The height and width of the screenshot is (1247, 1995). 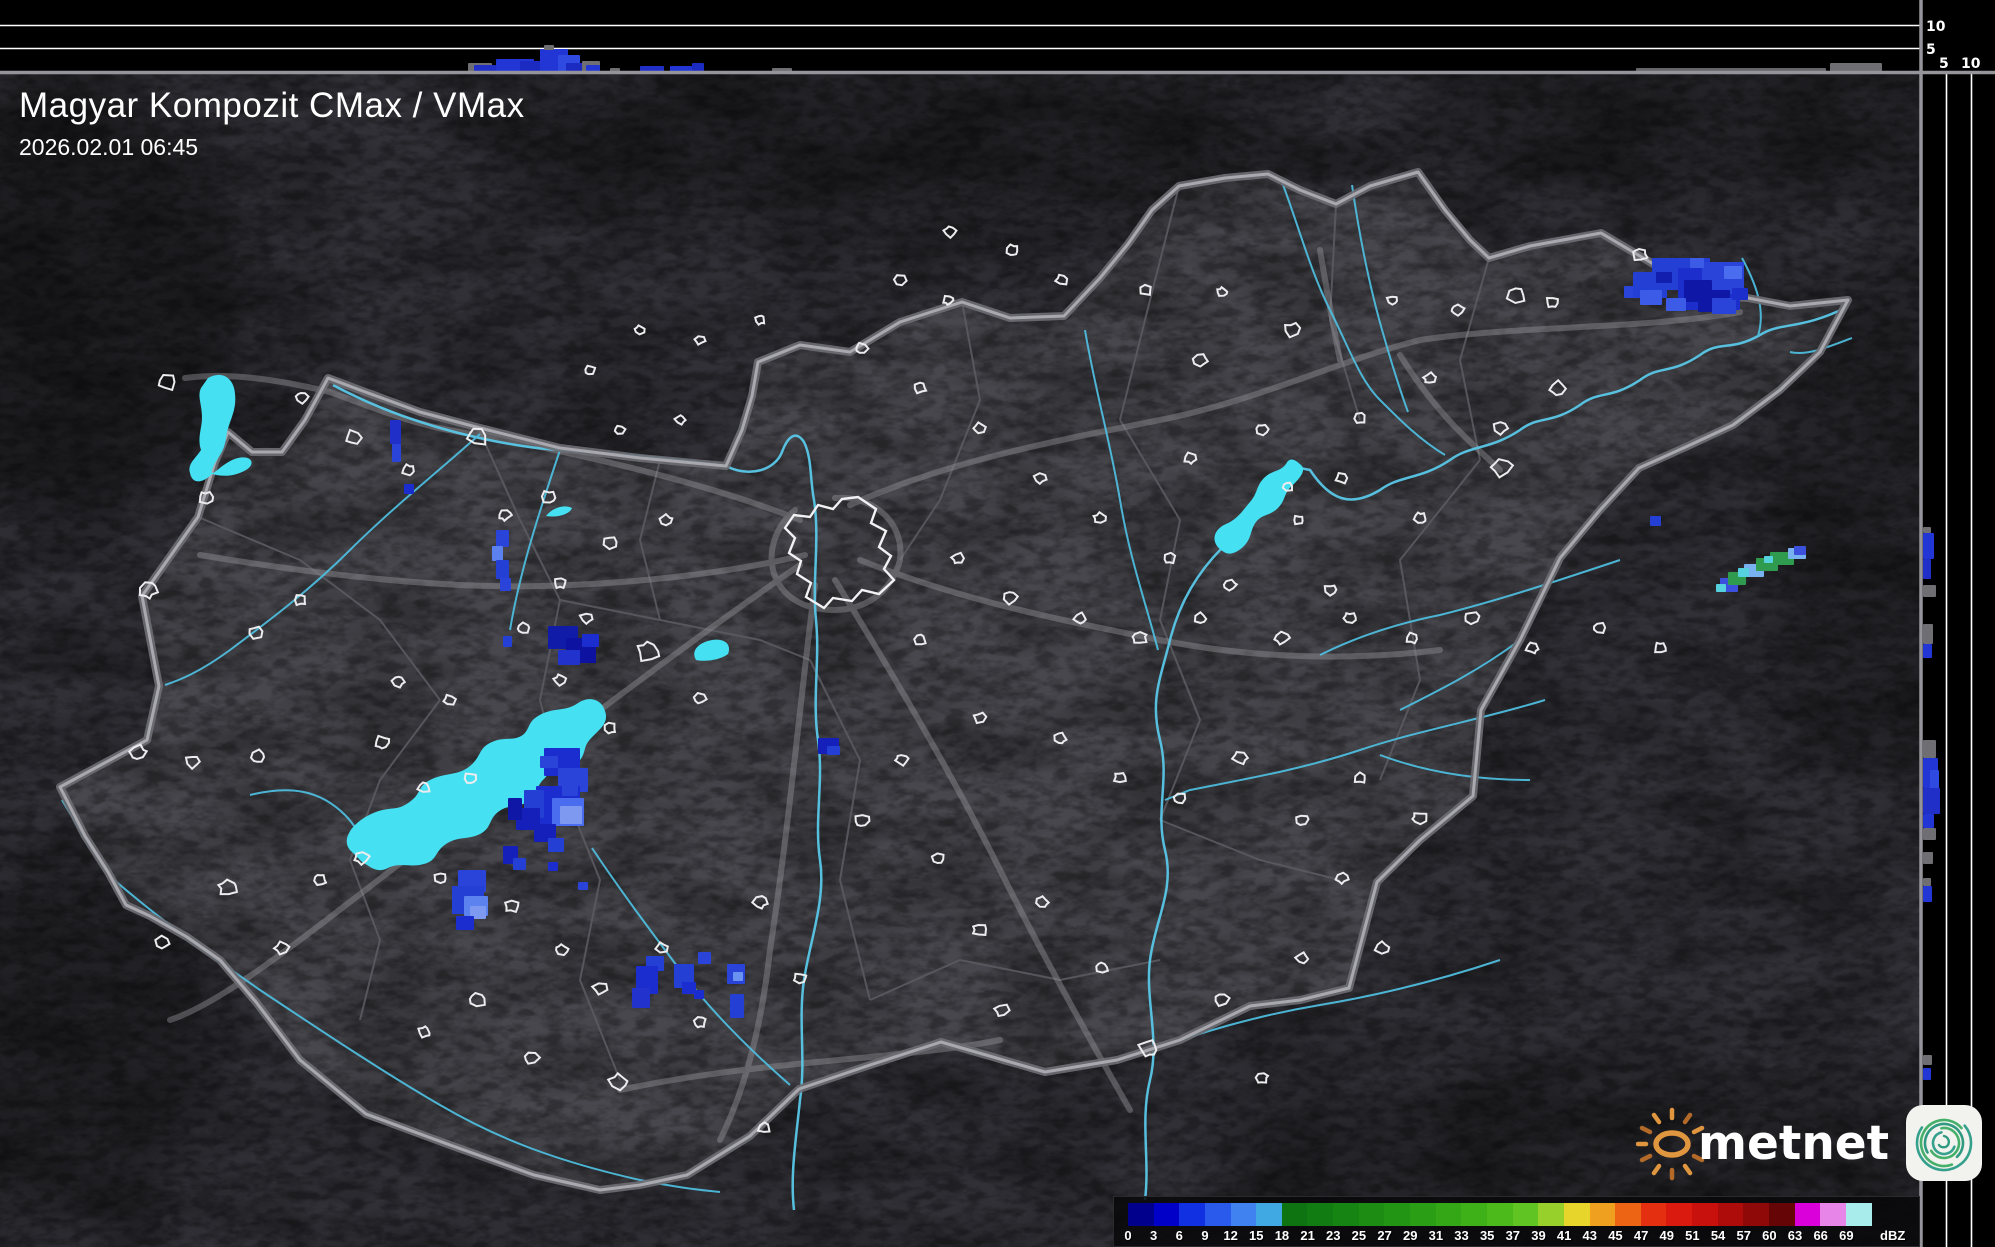 What do you see at coordinates (1154, 1235) in the screenshot?
I see `dbz-tick-label: 3` at bounding box center [1154, 1235].